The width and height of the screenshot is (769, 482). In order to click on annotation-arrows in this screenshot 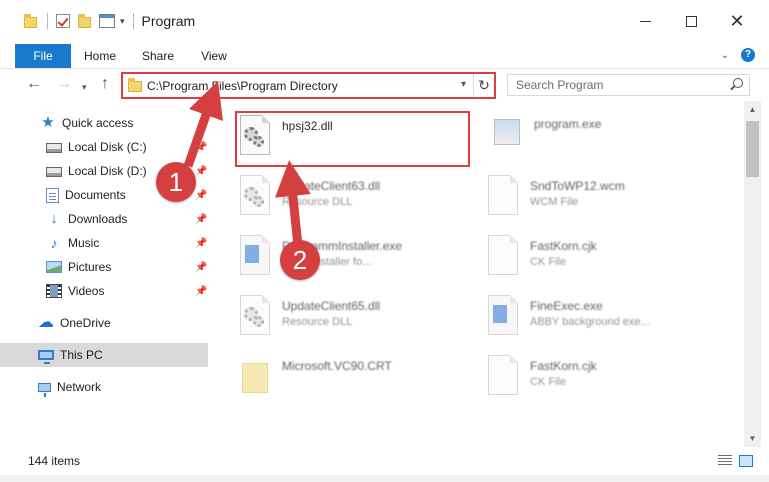, I will do `click(247, 164)`.